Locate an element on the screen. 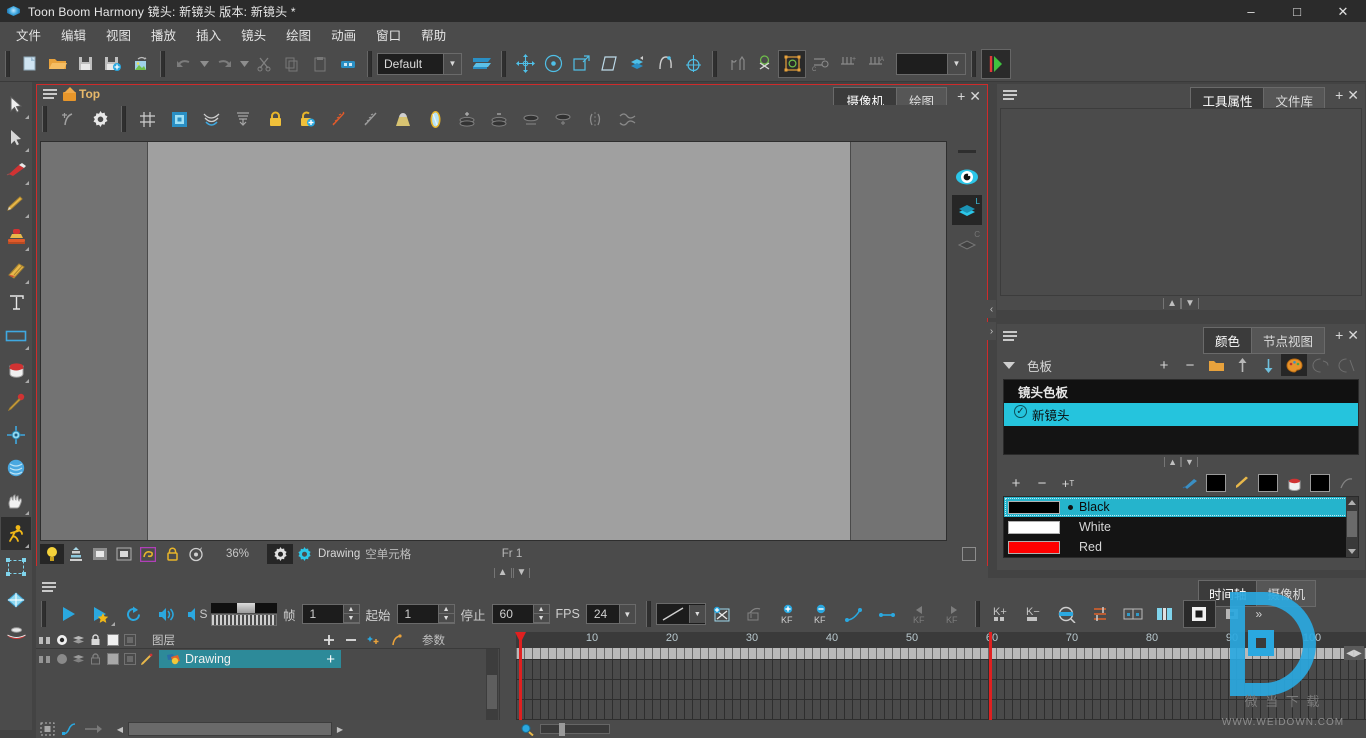 This screenshot has width=1366, height=738. toggle-animate-icon is located at coordinates (722, 614).